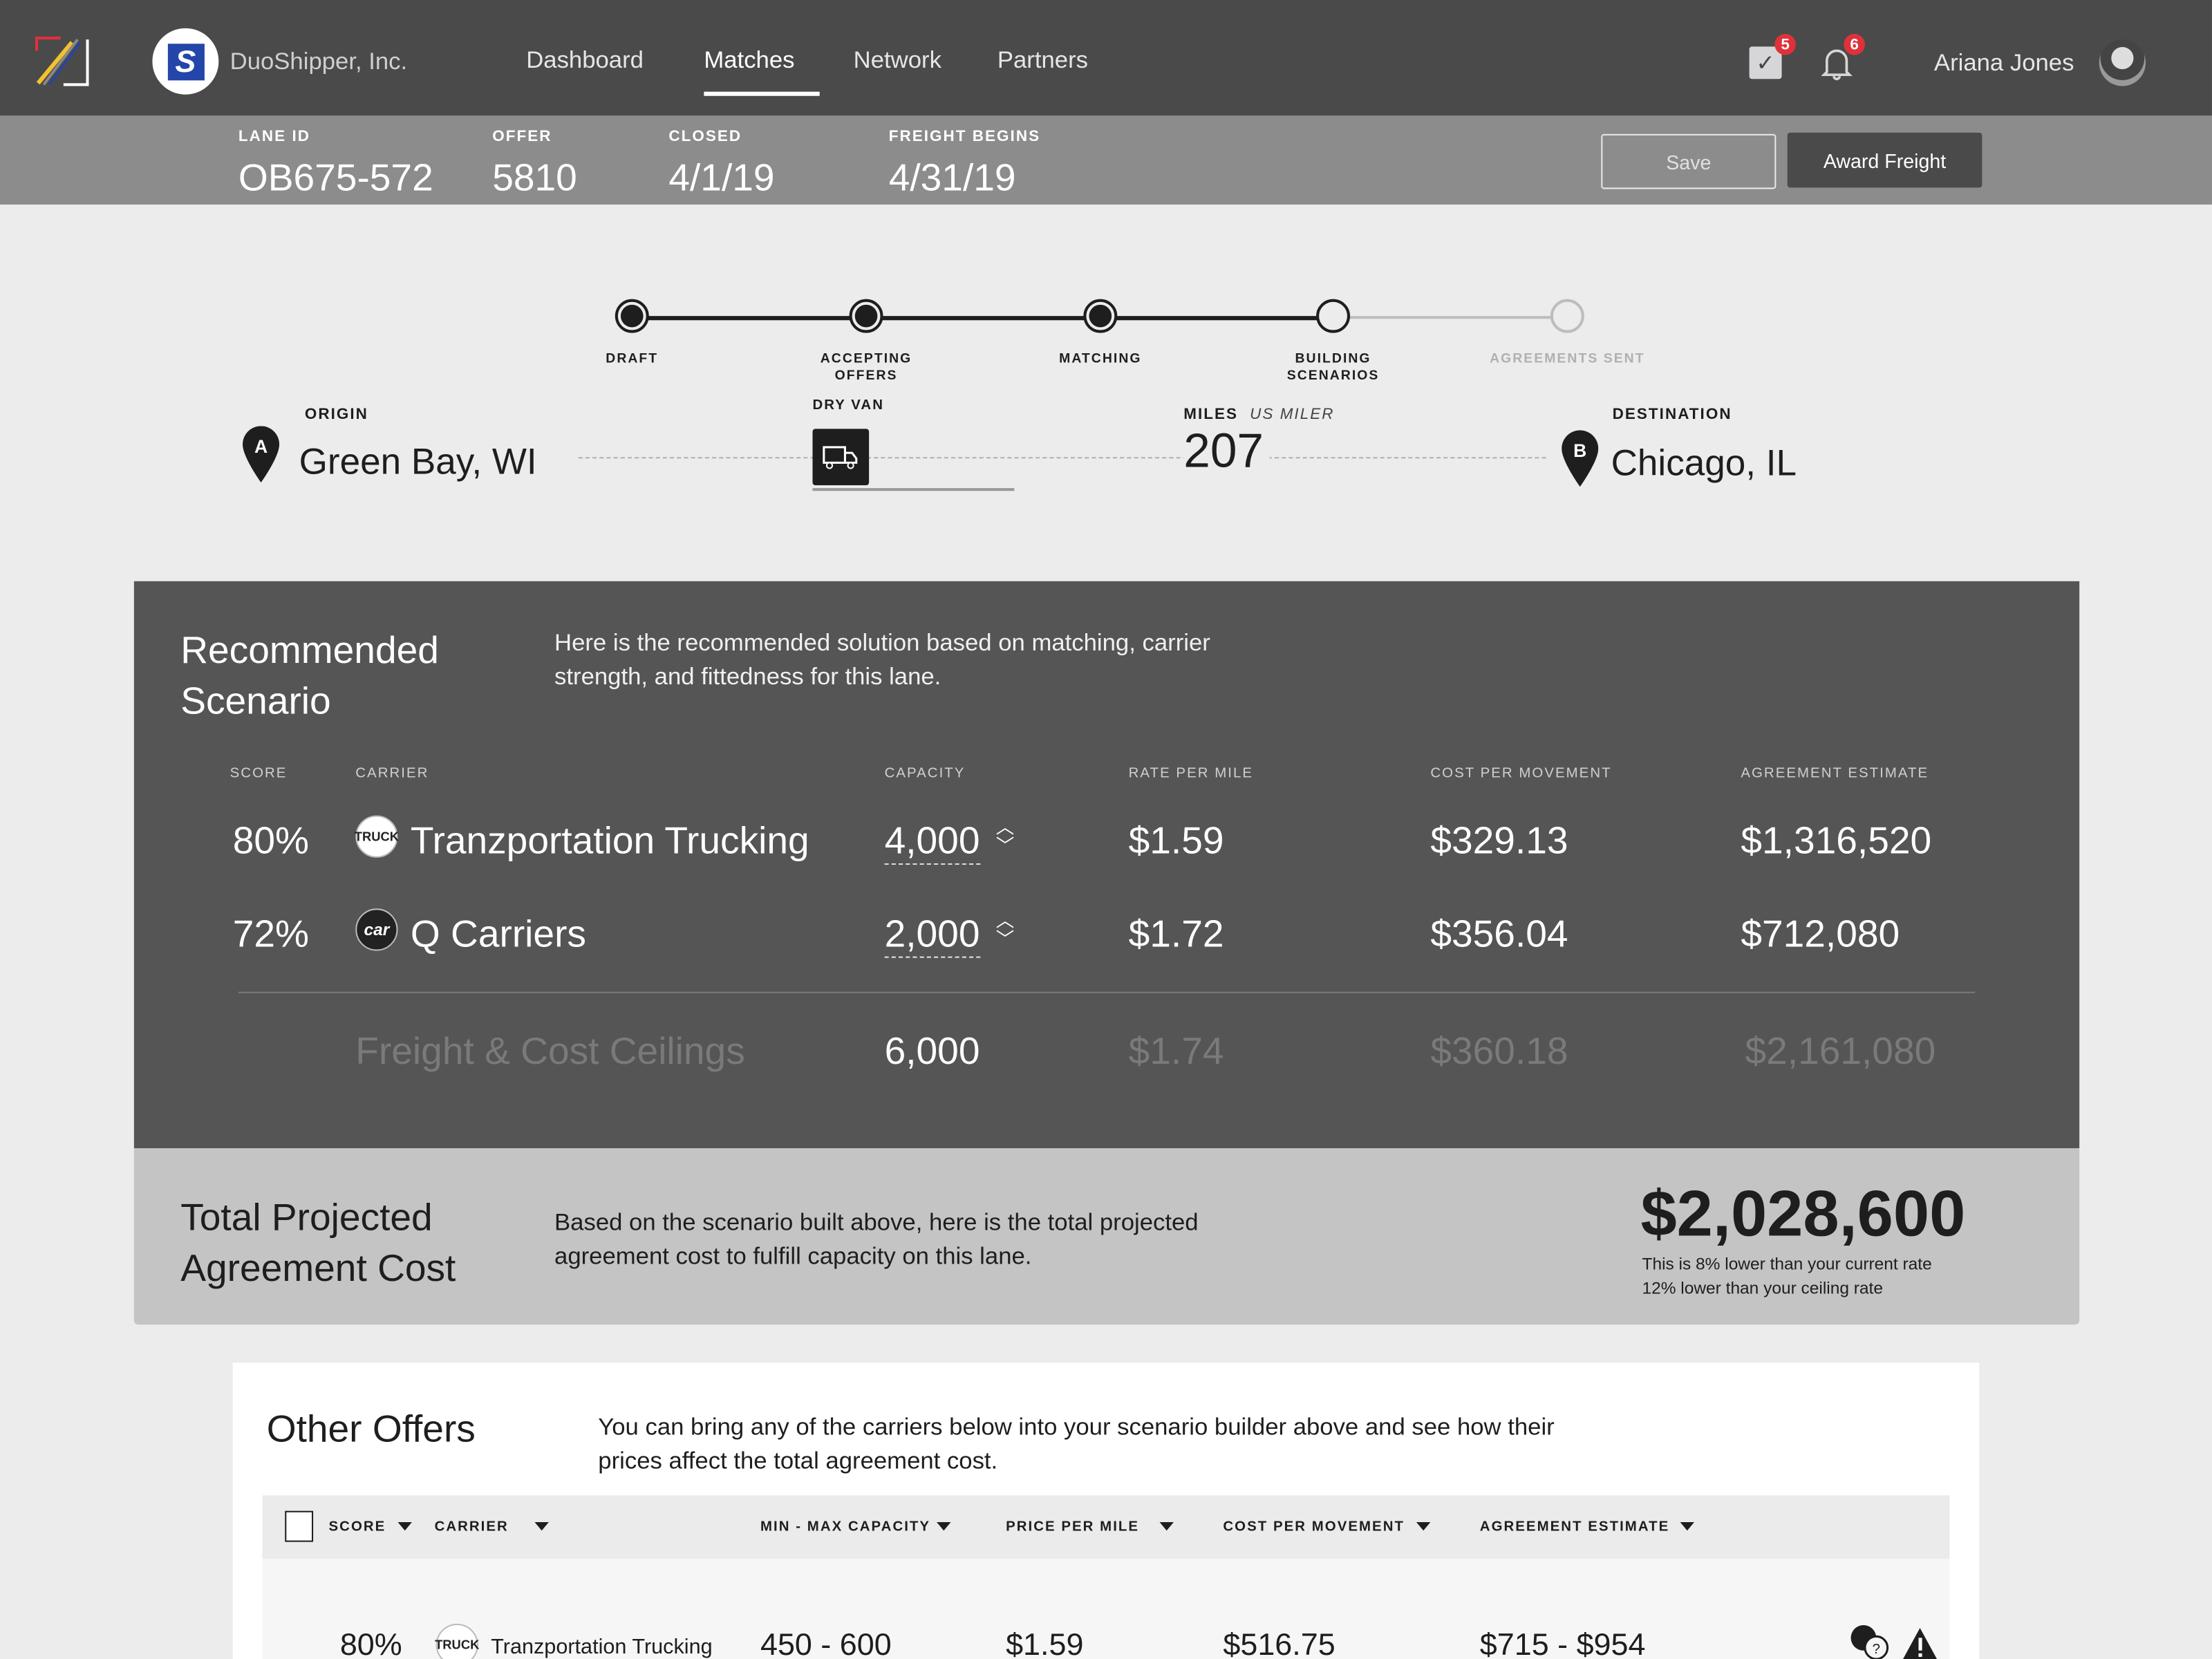  Describe the element at coordinates (1292, 415) in the screenshot. I see `miles-source: US MILER` at that location.